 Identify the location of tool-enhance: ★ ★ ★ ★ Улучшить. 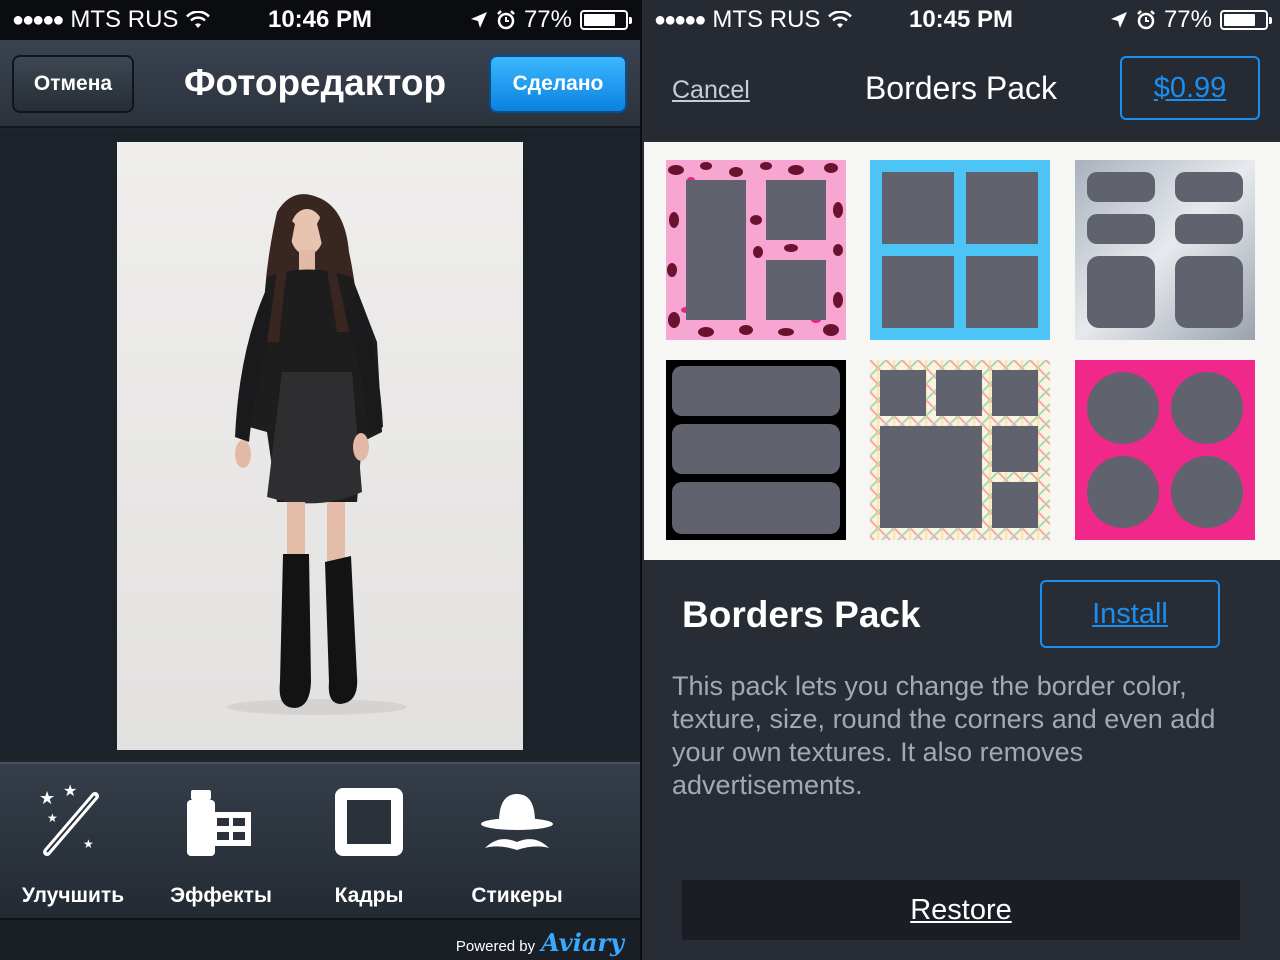
(73, 845).